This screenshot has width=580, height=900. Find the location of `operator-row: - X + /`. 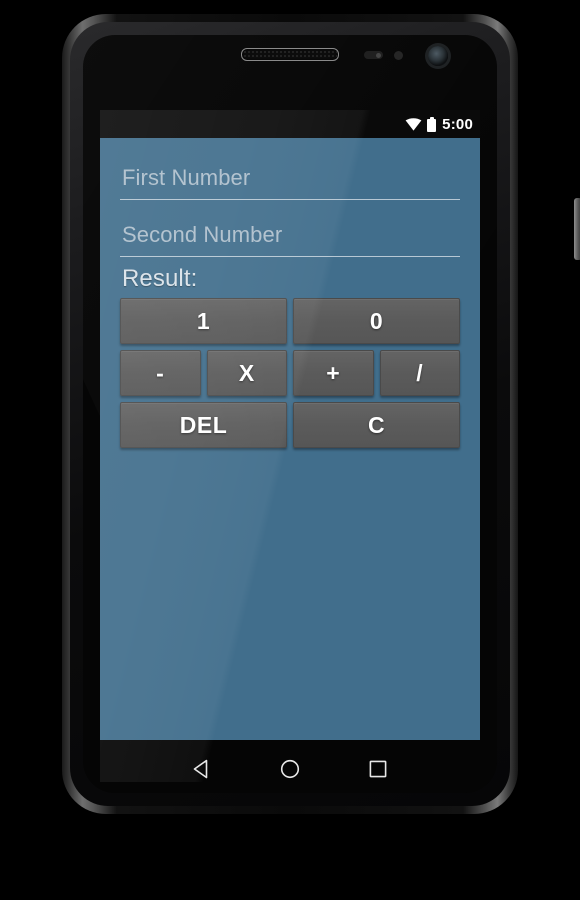

operator-row: - X + / is located at coordinates (290, 373).